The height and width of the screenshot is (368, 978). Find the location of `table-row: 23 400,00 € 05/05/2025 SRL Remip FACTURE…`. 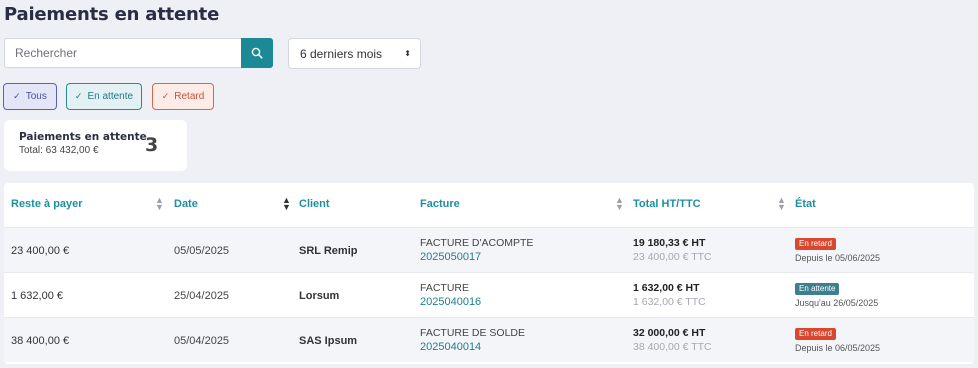

table-row: 23 400,00 € 05/05/2025 SRL Remip FACTURE… is located at coordinates (489, 249).